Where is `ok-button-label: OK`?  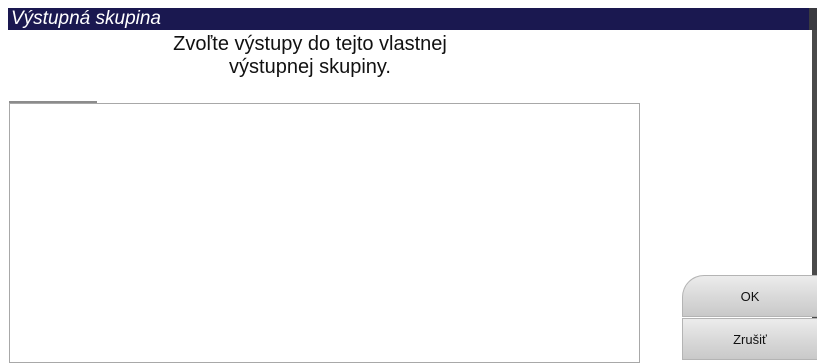
ok-button-label: OK is located at coordinates (750, 296).